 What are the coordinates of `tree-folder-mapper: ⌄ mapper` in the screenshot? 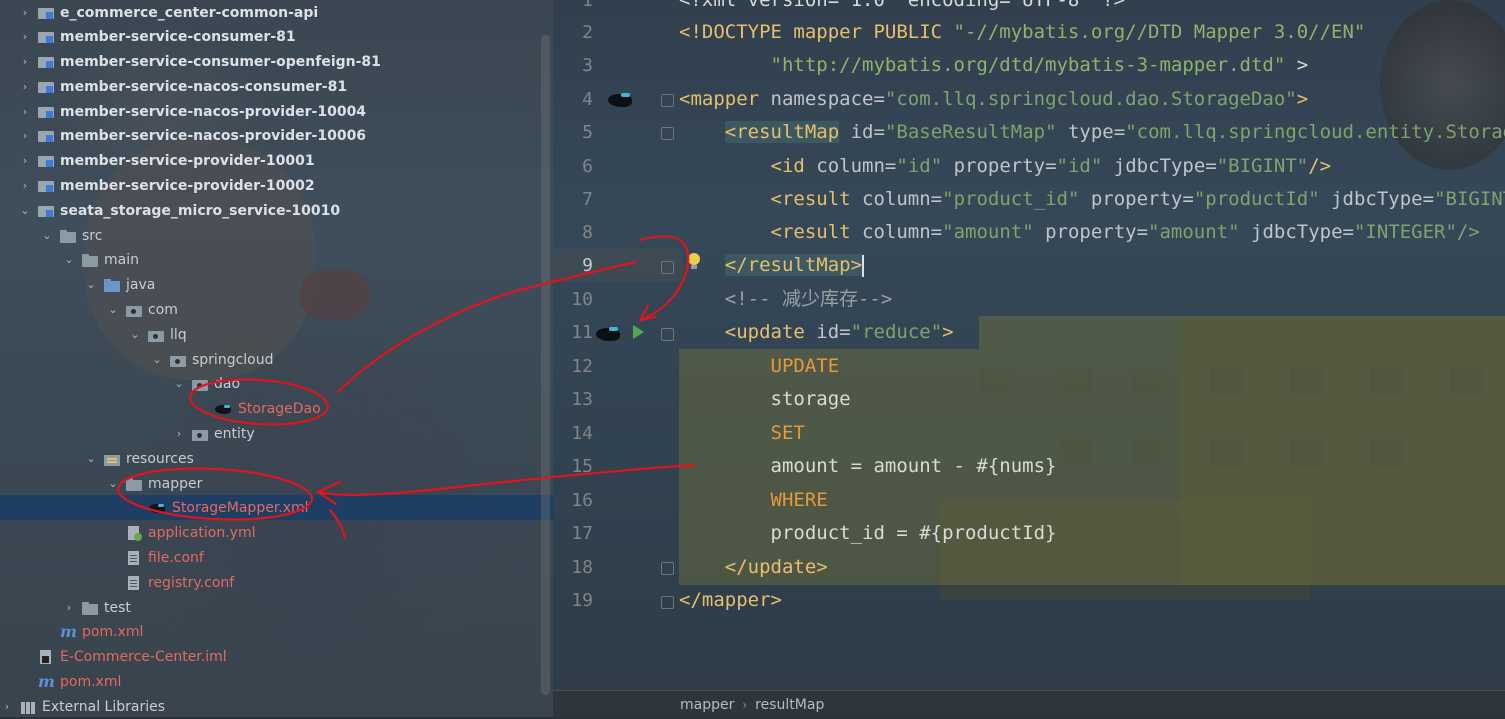 It's located at (276, 483).